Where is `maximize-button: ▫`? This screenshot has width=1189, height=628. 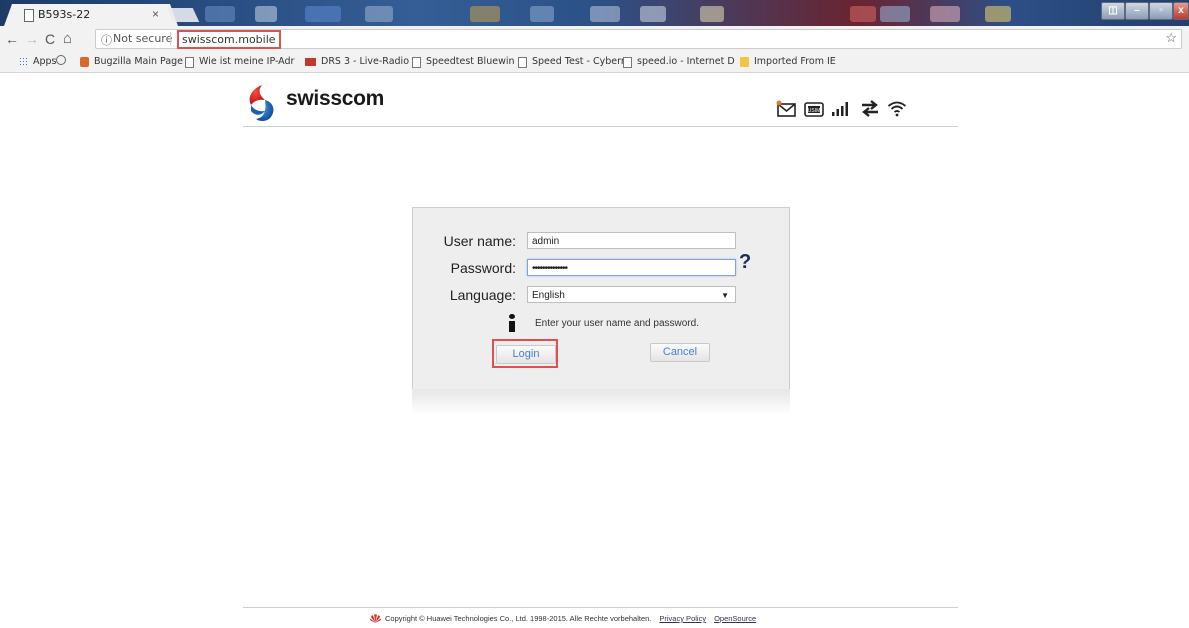
maximize-button: ▫ is located at coordinates (1161, 11).